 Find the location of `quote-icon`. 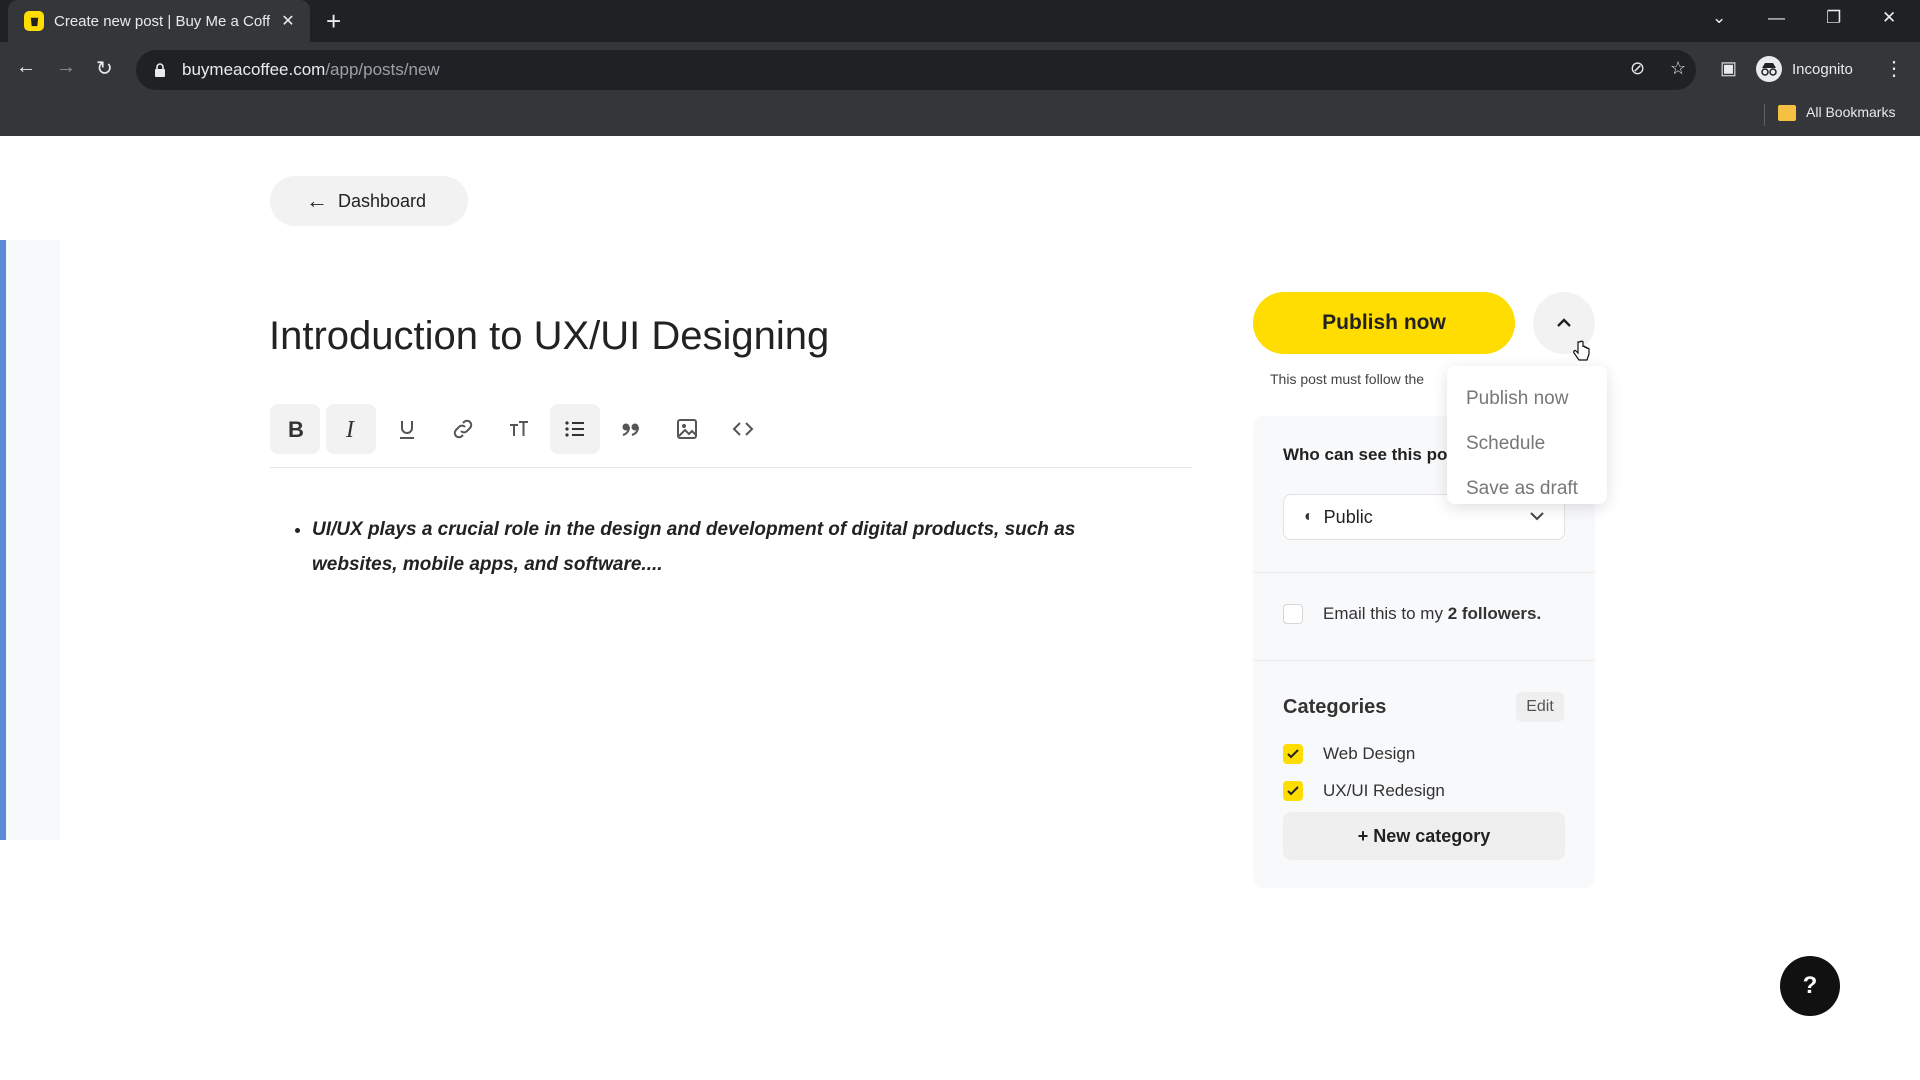

quote-icon is located at coordinates (630, 429).